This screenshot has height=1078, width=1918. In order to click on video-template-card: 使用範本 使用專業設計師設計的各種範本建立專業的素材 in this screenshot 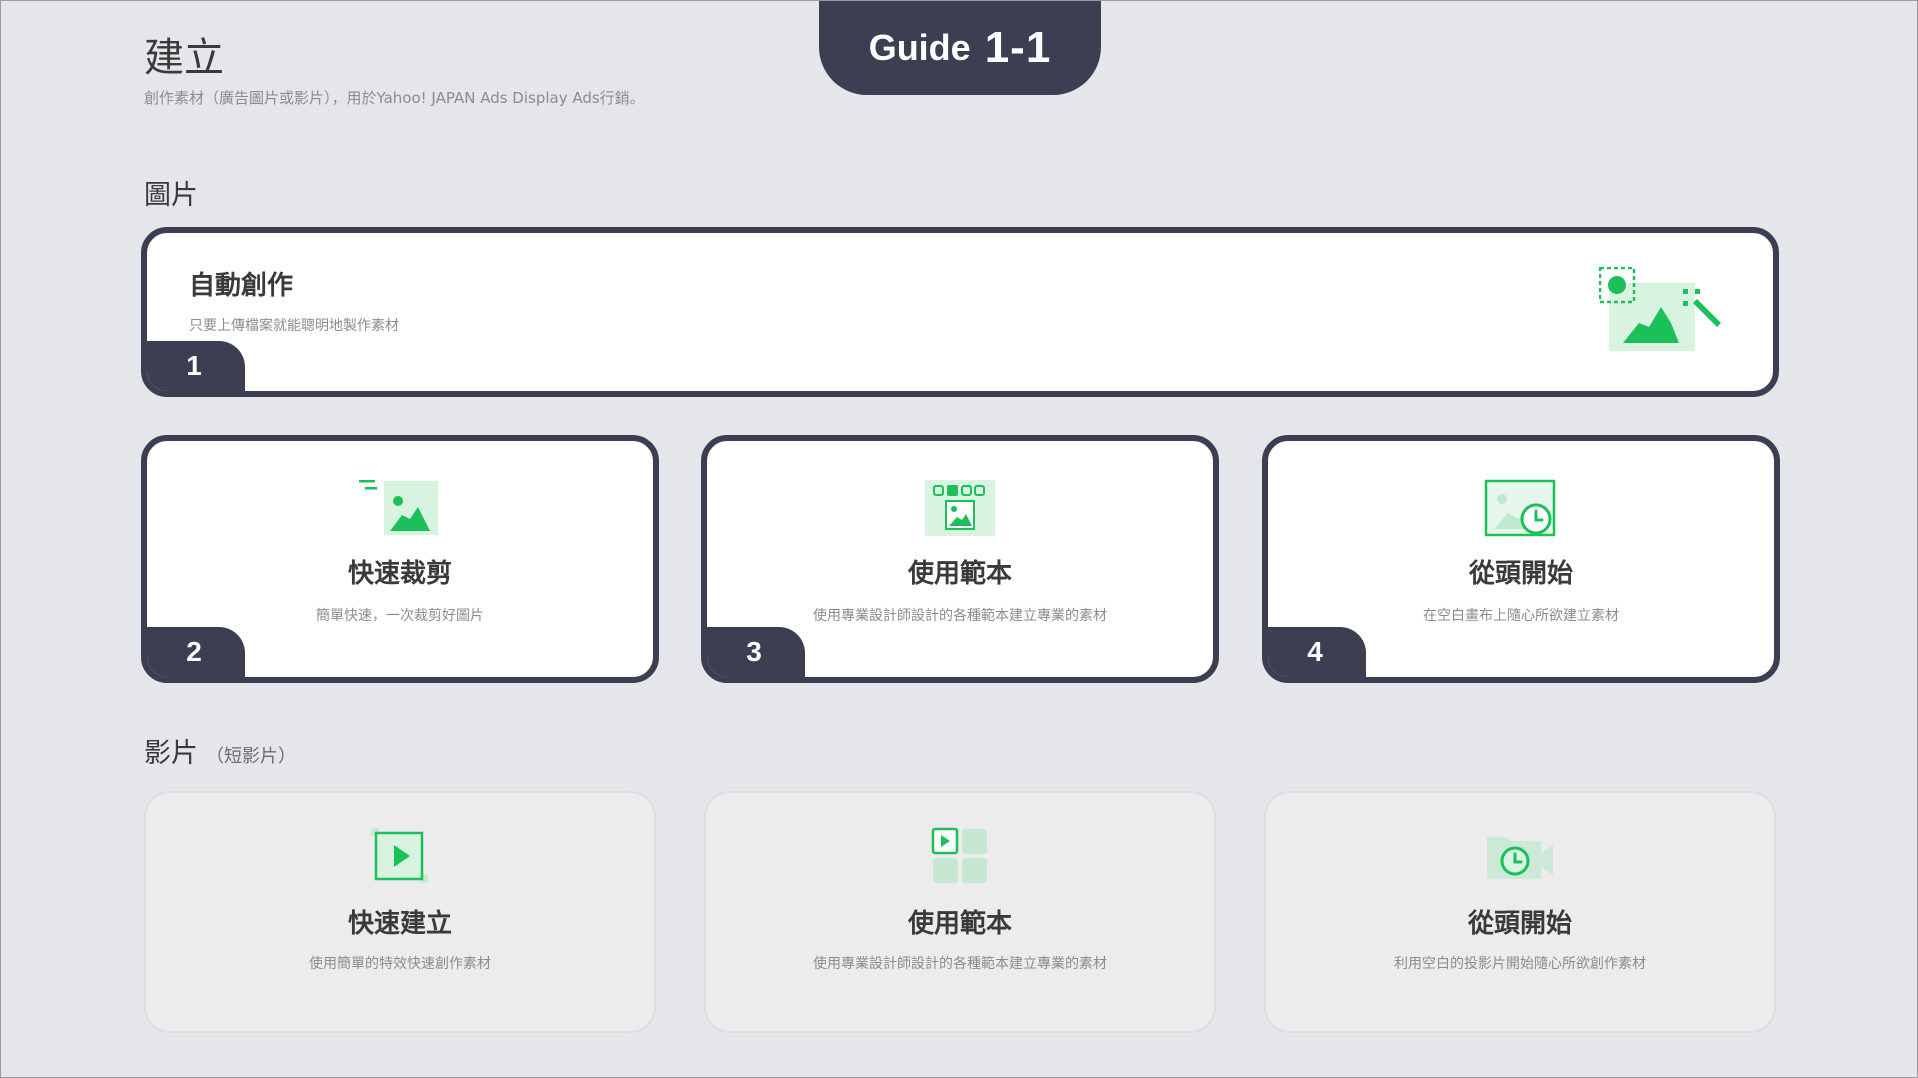, I will do `click(960, 912)`.